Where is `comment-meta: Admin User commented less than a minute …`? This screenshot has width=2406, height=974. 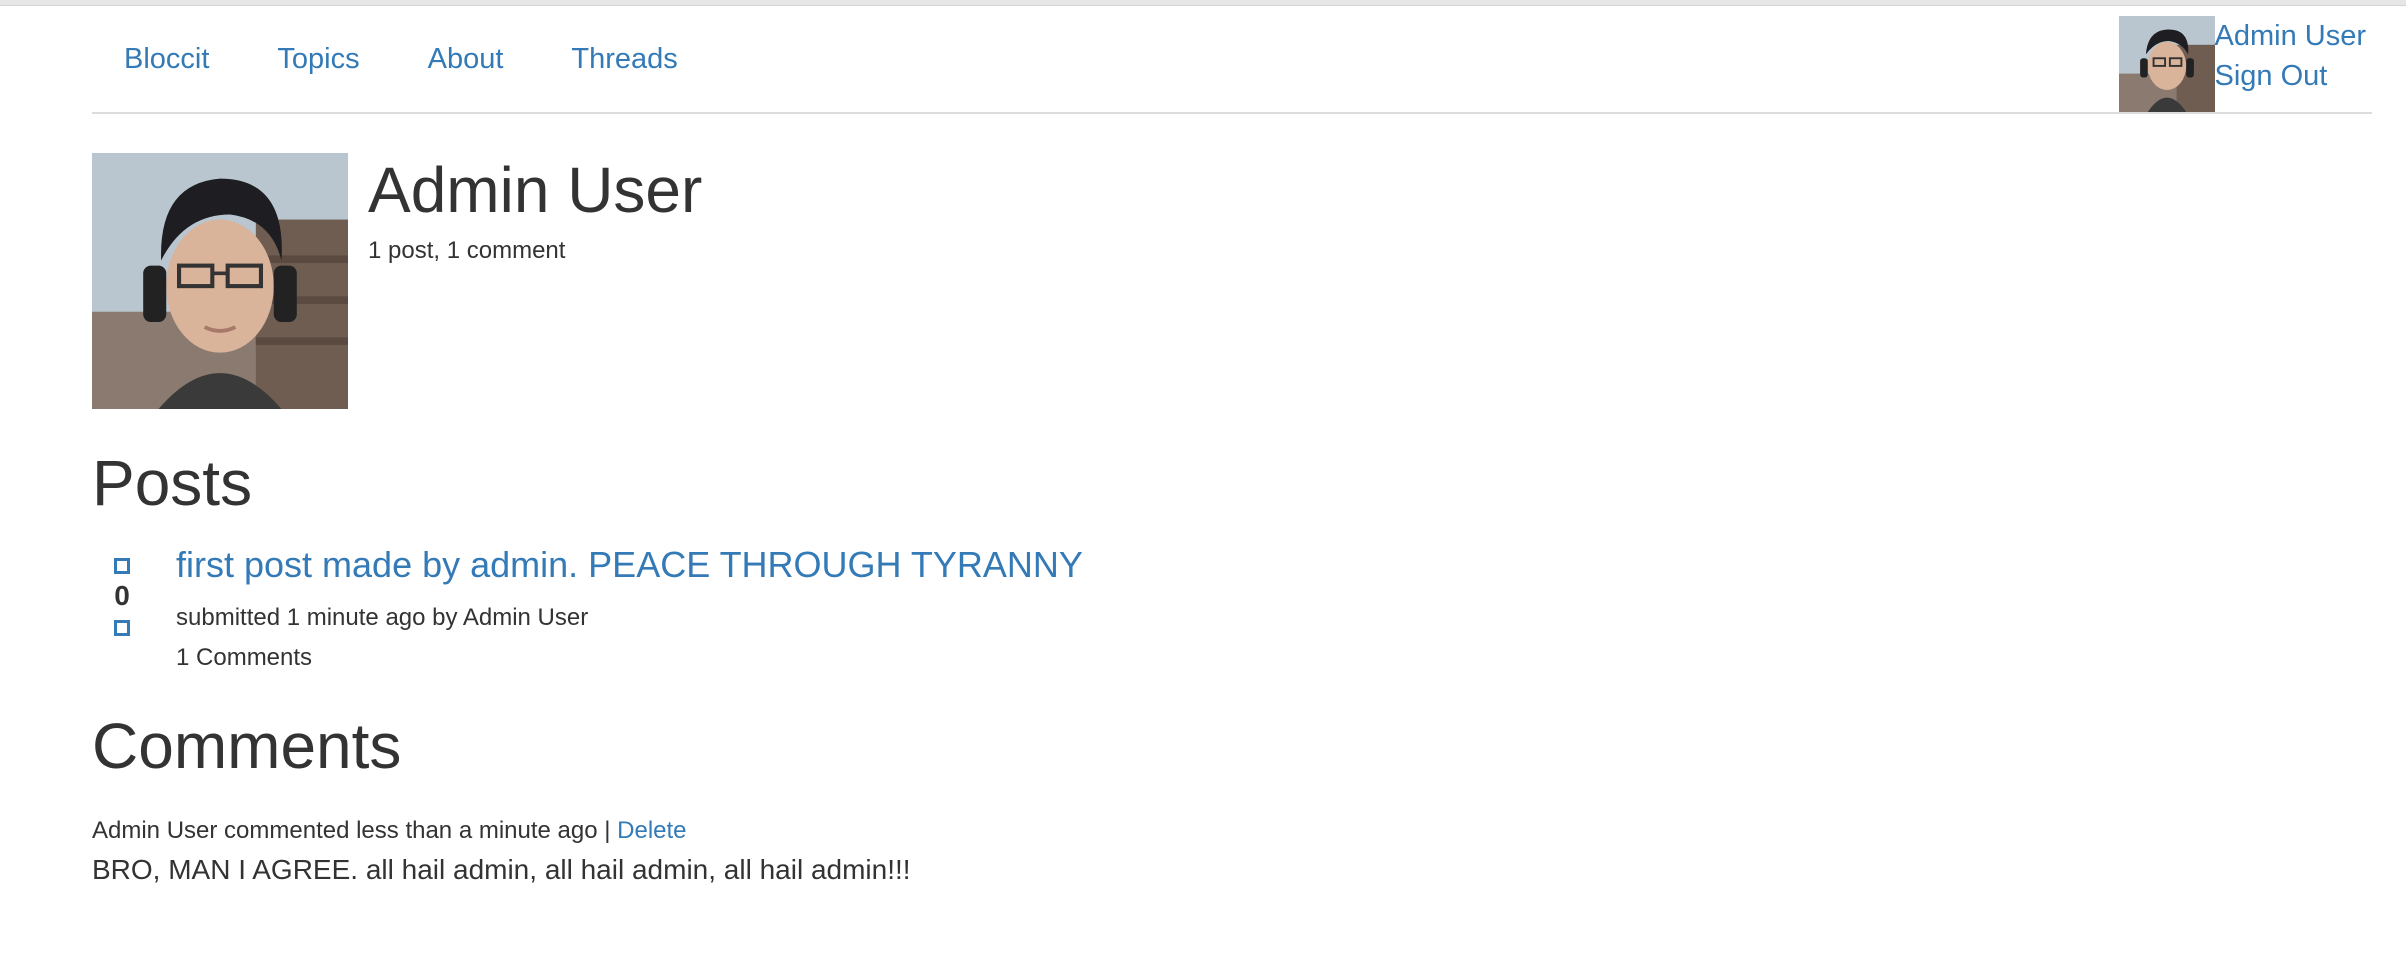
comment-meta: Admin User commented less than a minute … is located at coordinates (351, 830).